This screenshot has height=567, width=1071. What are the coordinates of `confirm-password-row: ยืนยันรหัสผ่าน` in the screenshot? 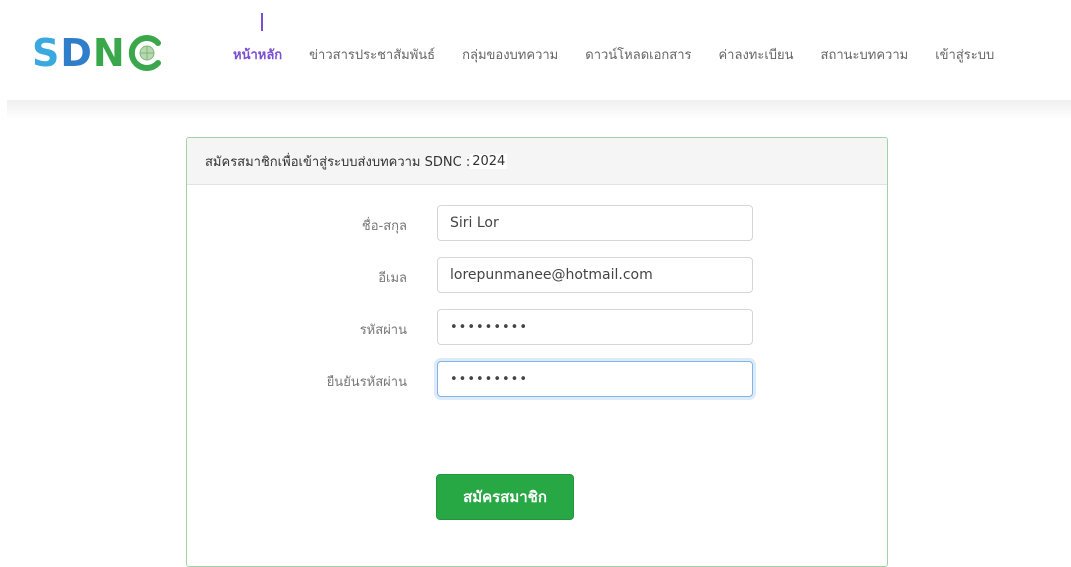 It's located at (537, 380).